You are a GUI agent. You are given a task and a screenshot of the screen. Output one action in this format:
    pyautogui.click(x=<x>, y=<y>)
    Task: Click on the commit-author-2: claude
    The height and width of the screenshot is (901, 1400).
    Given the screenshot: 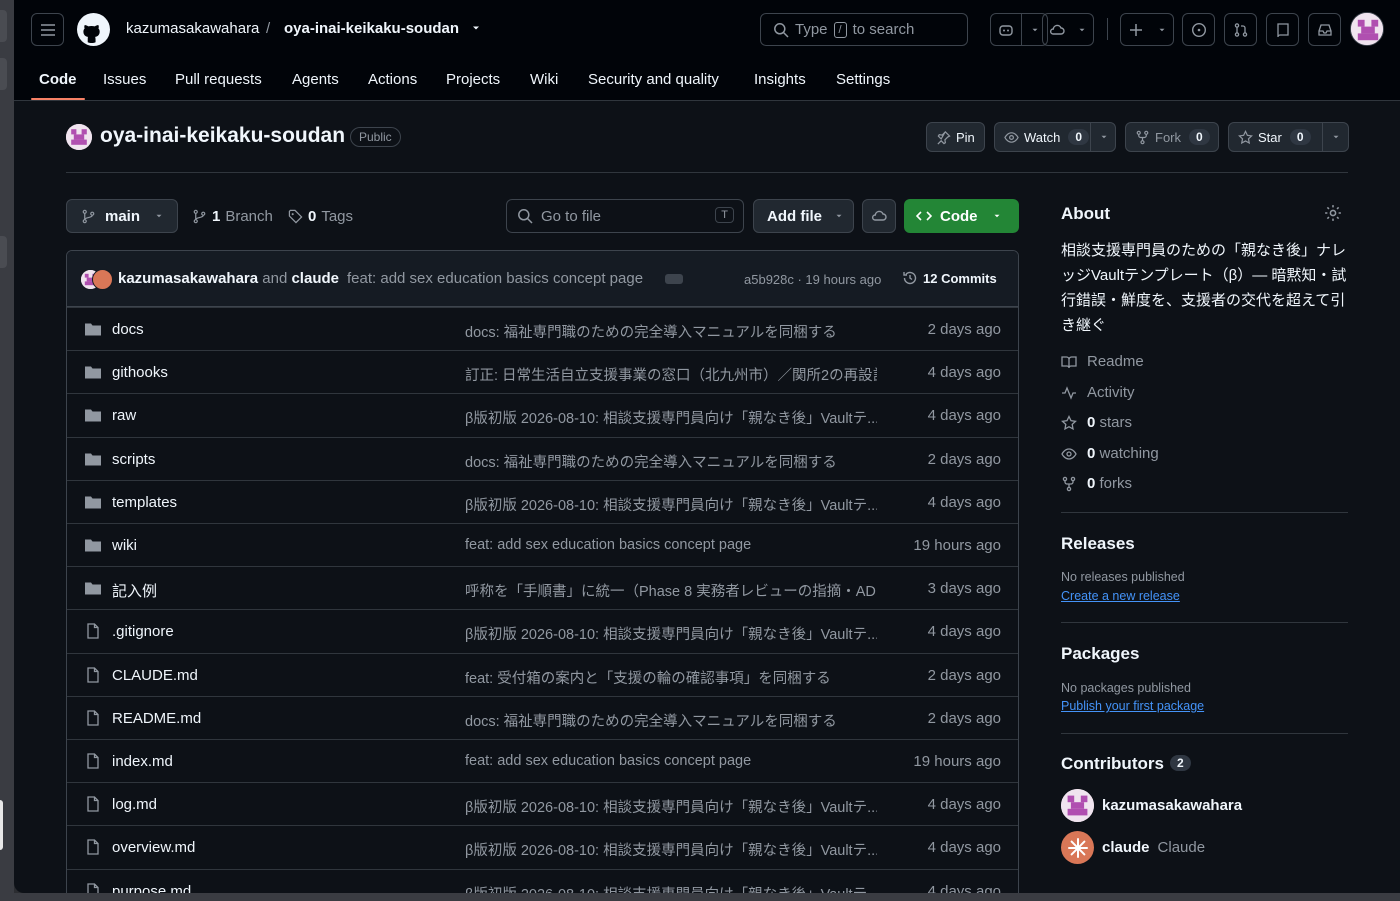 What is the action you would take?
    pyautogui.click(x=315, y=278)
    